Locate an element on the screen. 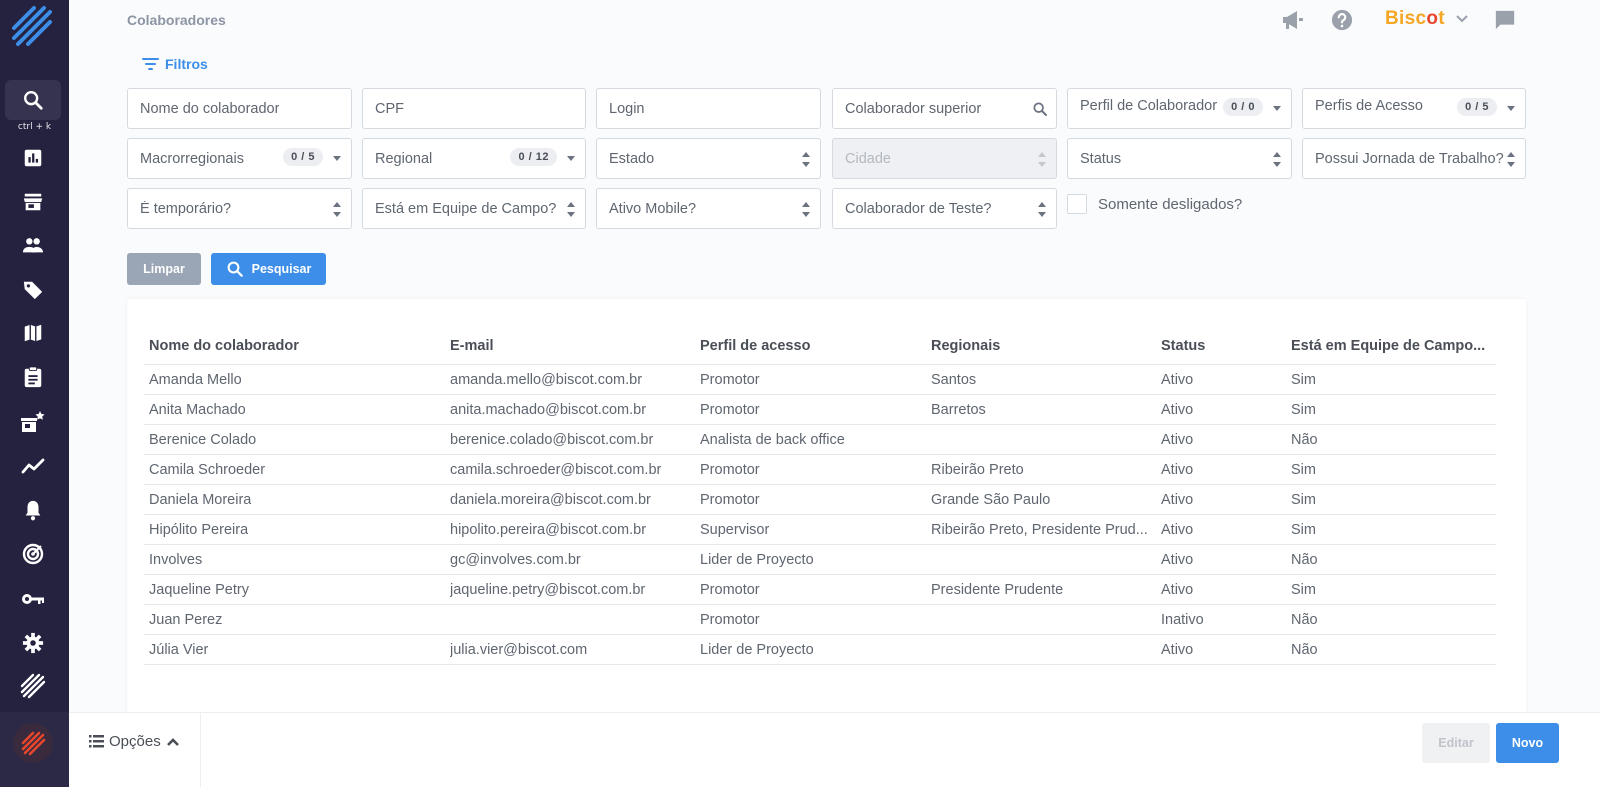 This screenshot has height=787, width=1600. gear-icon is located at coordinates (33, 643).